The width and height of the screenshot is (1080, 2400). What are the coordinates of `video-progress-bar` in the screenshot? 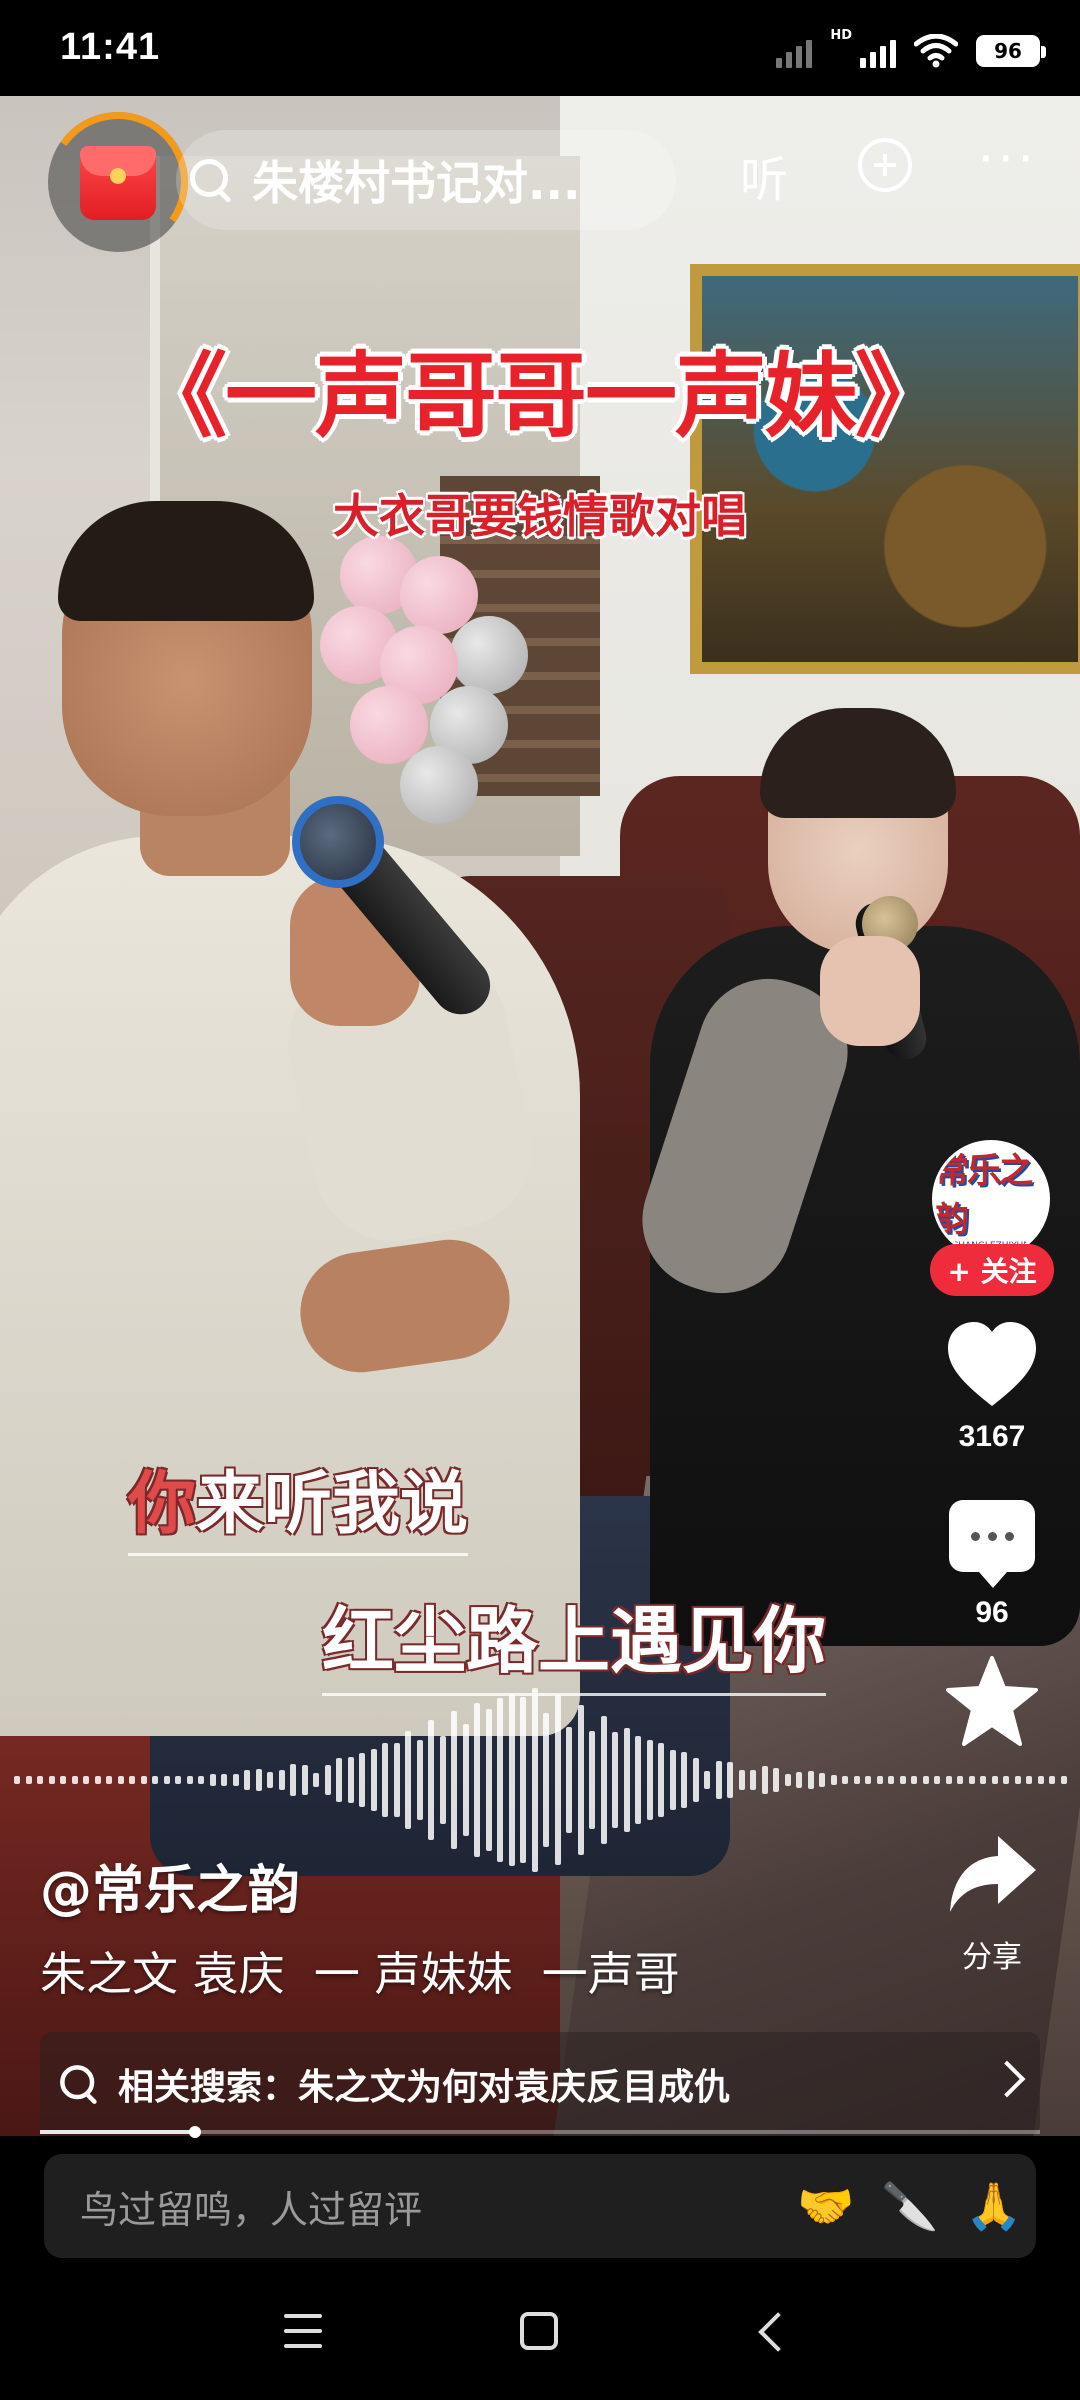 It's located at (540, 2132).